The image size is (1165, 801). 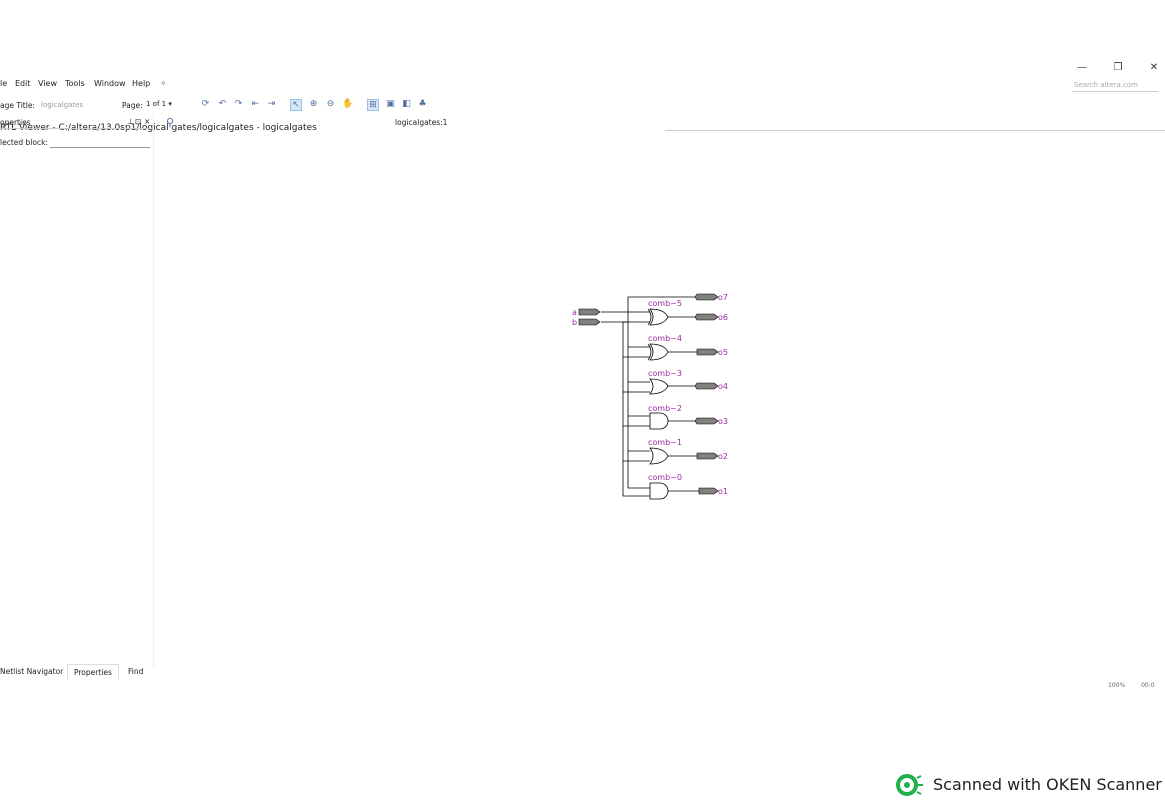 I want to click on input-pin-b: b, so click(x=586, y=322).